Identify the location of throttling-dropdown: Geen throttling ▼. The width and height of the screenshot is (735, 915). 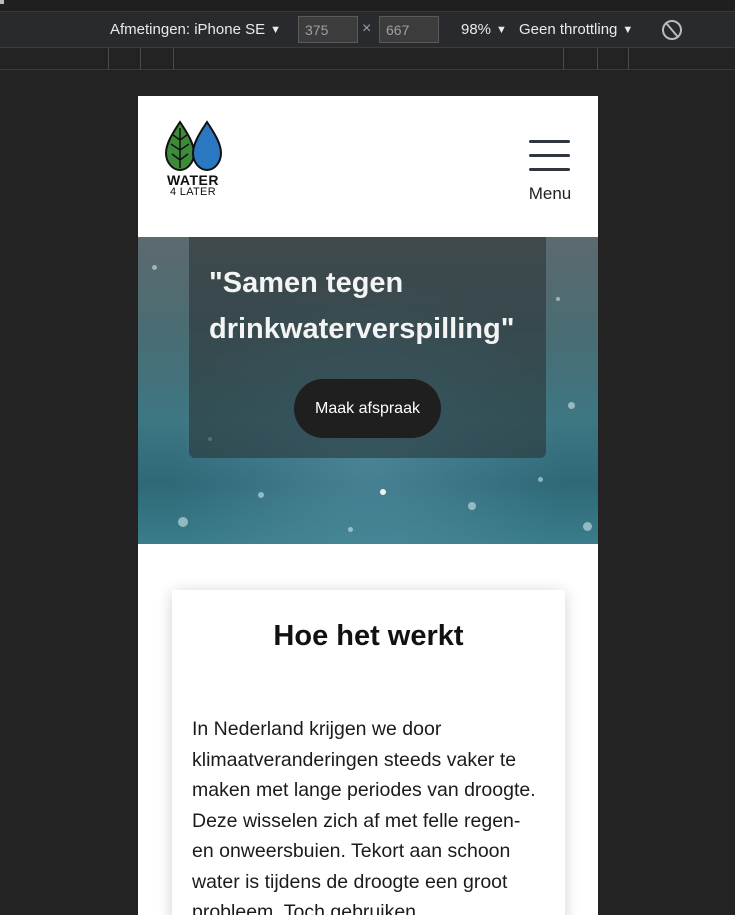
(576, 30).